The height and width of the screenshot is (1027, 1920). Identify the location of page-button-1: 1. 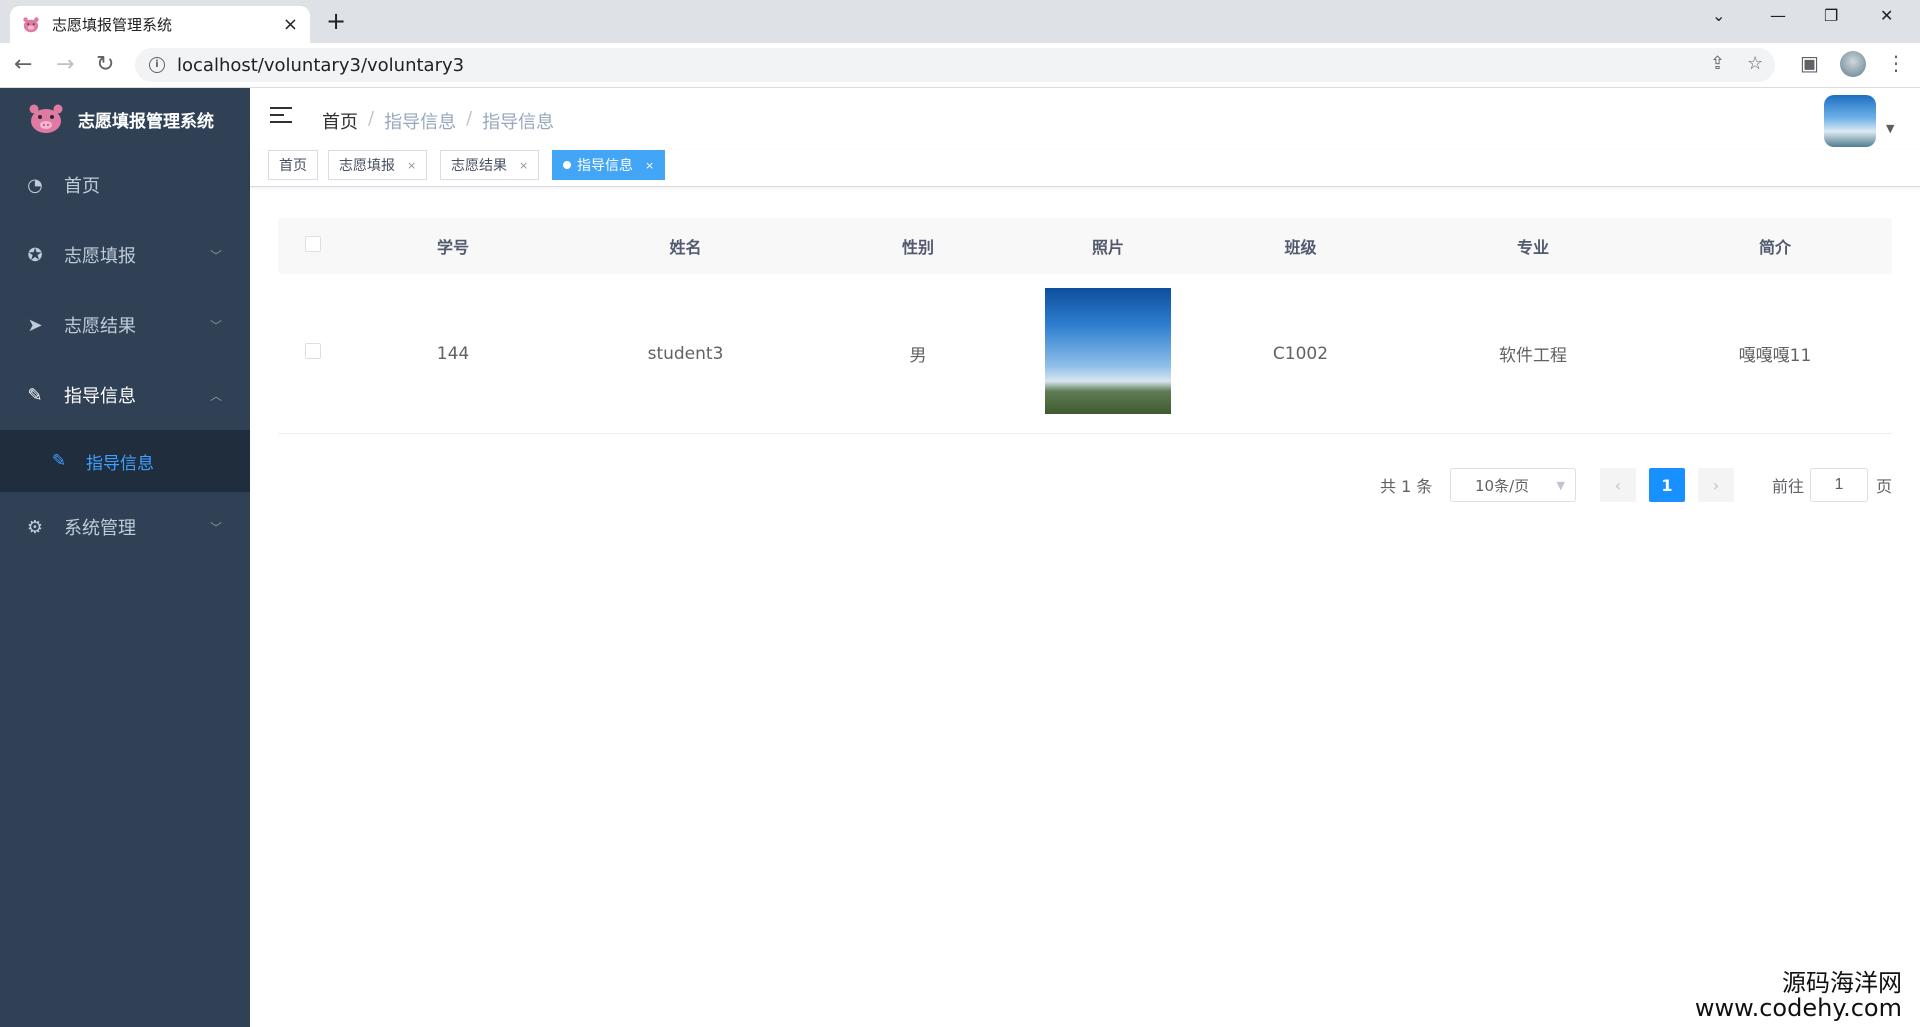
(1667, 485).